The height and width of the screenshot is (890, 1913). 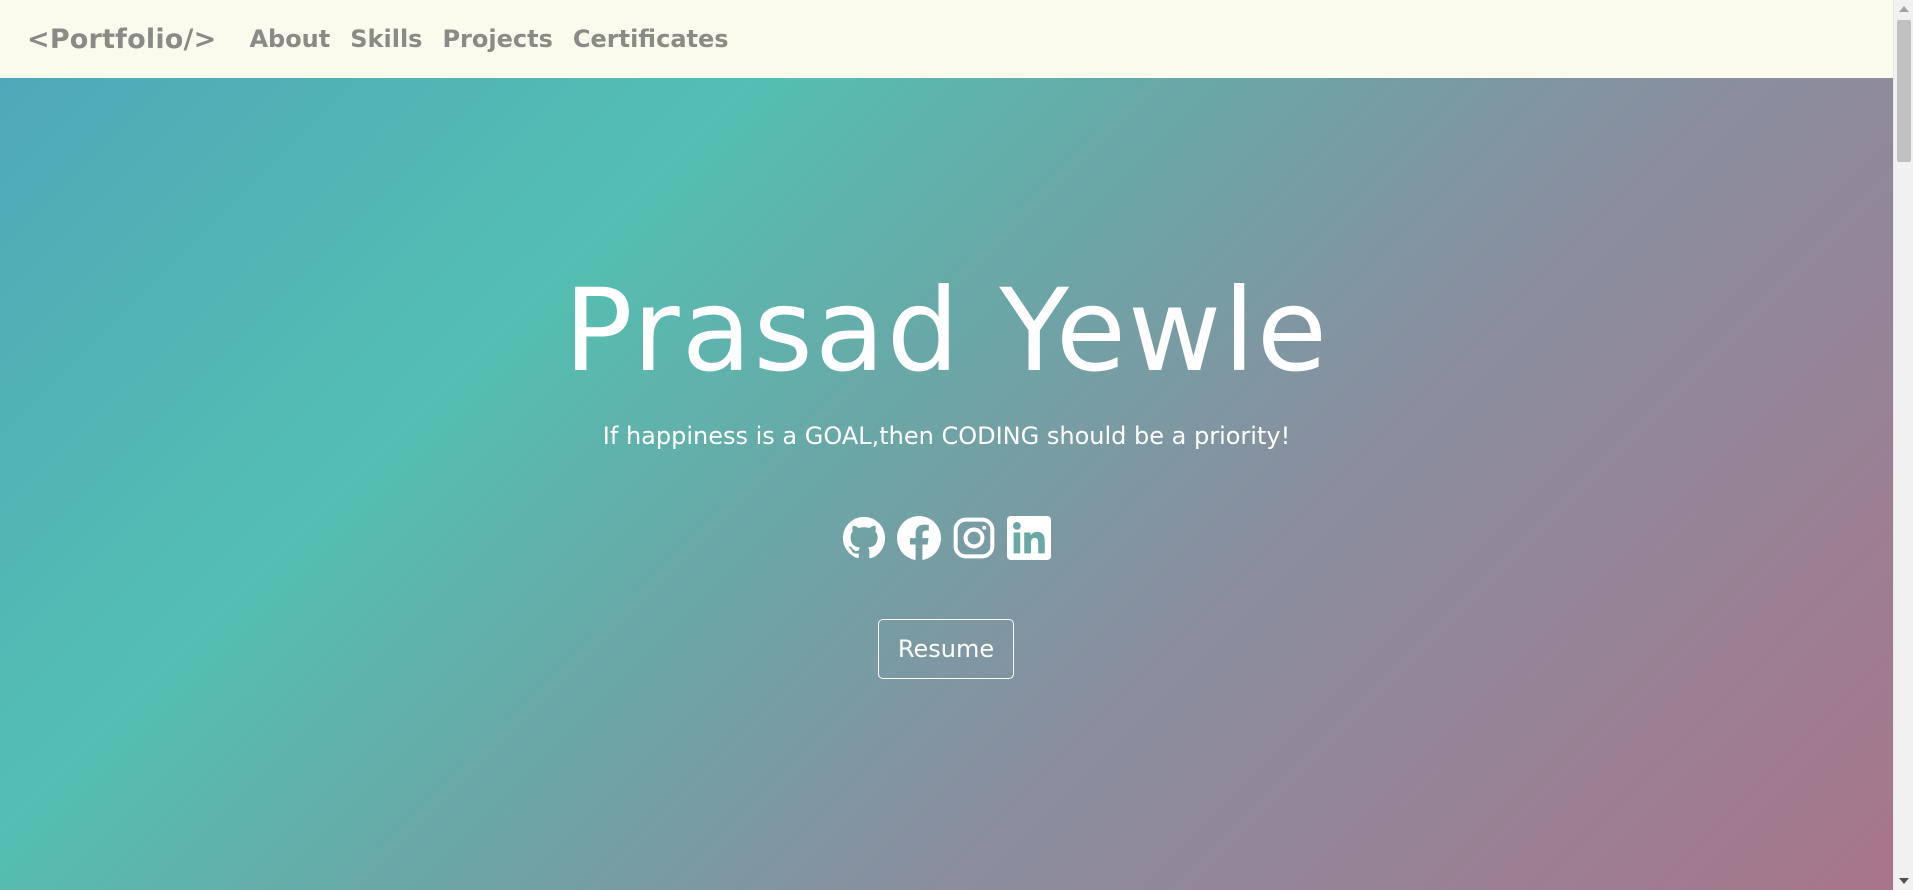 What do you see at coordinates (1903, 445) in the screenshot?
I see `vertical-scrollbar` at bounding box center [1903, 445].